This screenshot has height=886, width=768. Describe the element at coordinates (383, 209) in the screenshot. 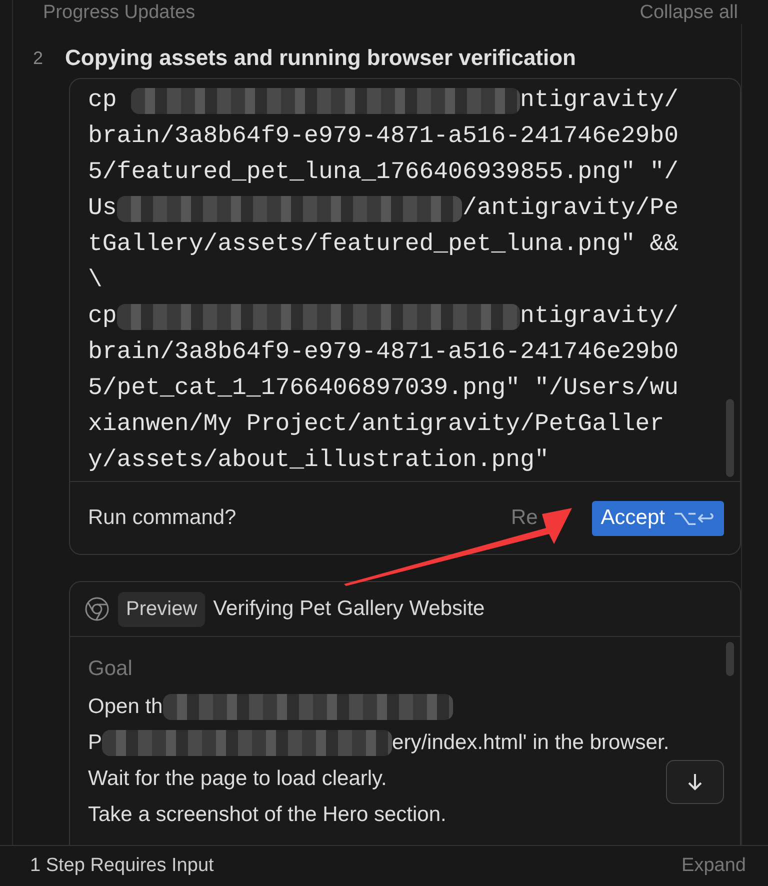

I see `code-line: Us /antigravity/Pe` at that location.